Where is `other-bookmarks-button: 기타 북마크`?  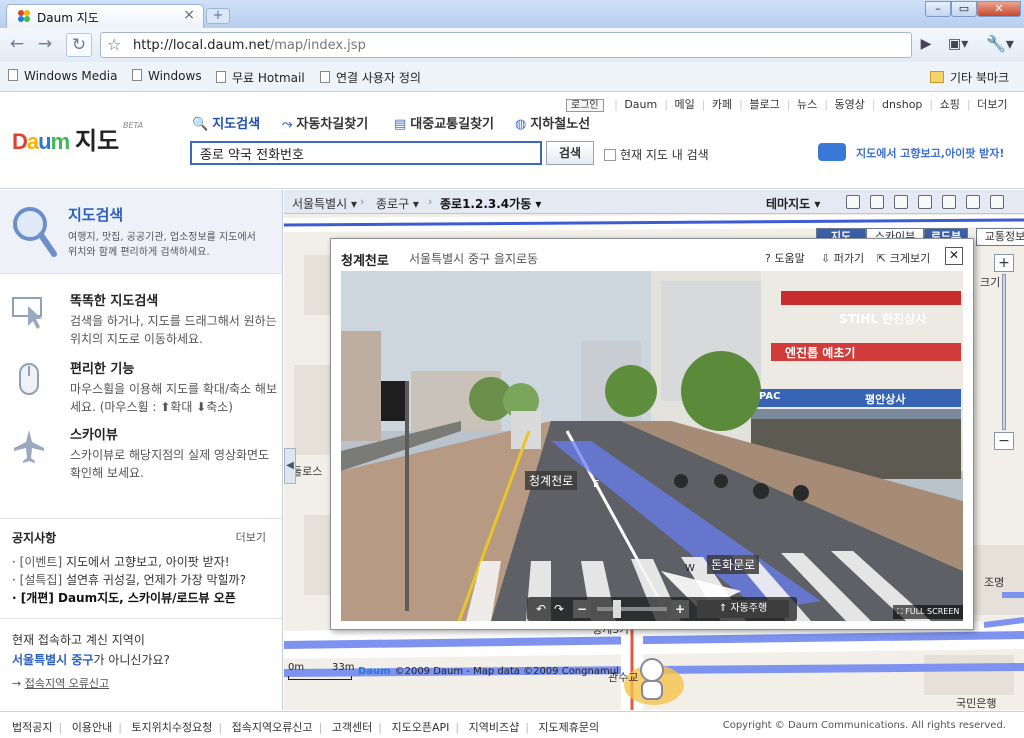
other-bookmarks-button: 기타 북마크 is located at coordinates (969, 77).